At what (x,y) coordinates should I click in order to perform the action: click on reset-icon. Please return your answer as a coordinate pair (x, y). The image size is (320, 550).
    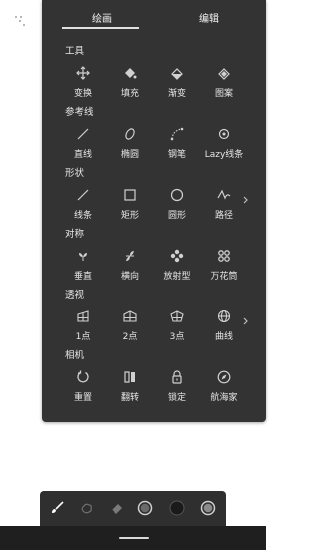
    Looking at the image, I should click on (83, 376).